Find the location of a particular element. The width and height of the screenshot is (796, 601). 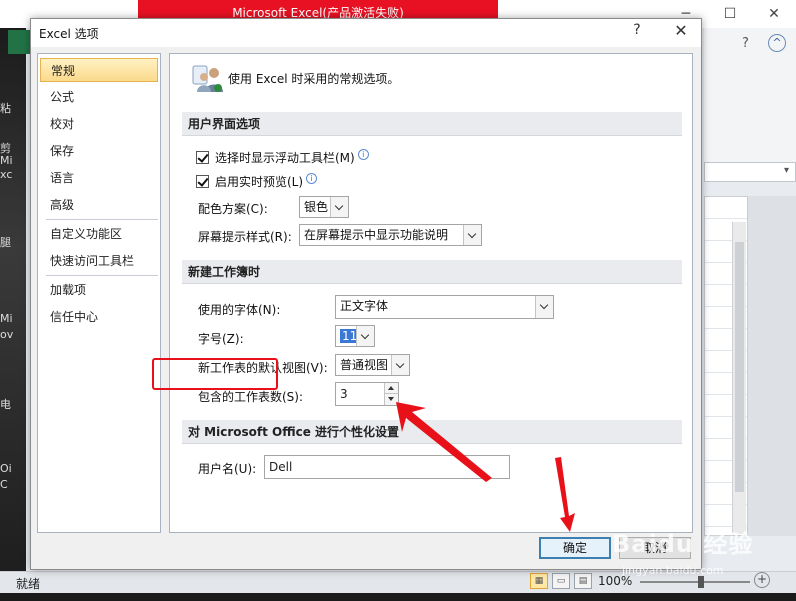

arrow-to-sheet-count is located at coordinates (444, 442).